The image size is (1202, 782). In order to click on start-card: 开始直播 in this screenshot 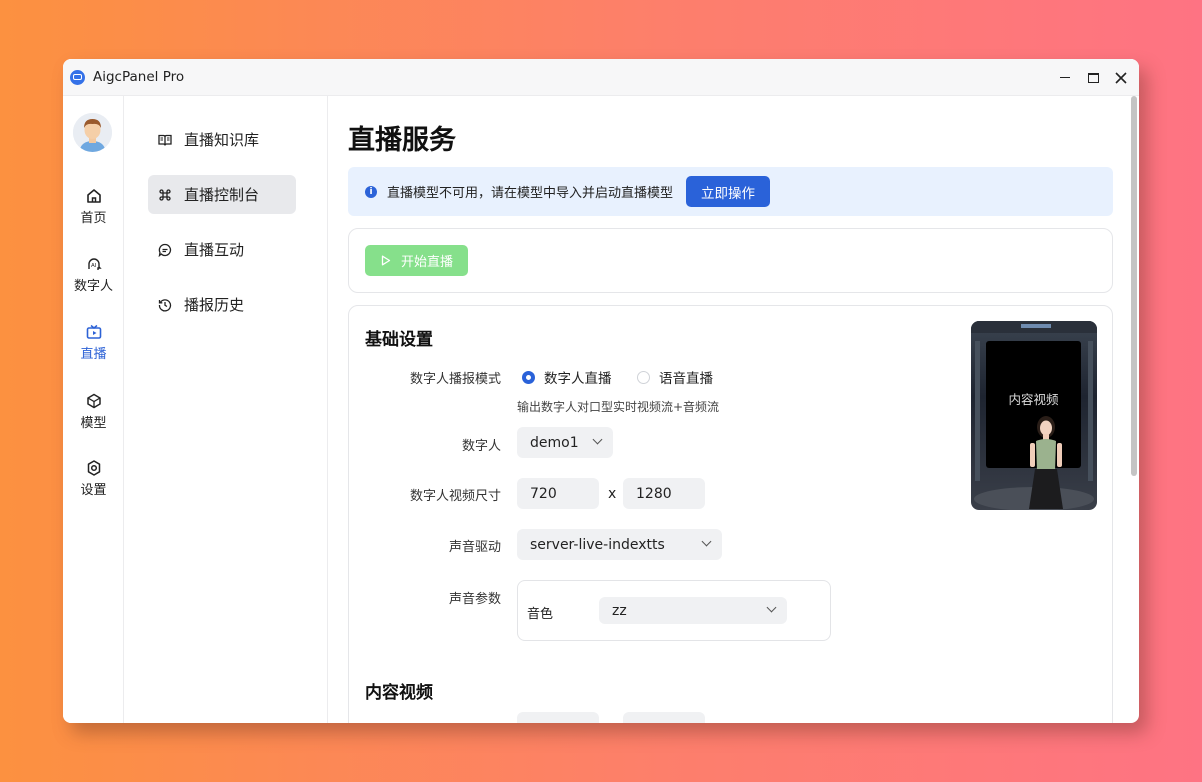, I will do `click(730, 260)`.